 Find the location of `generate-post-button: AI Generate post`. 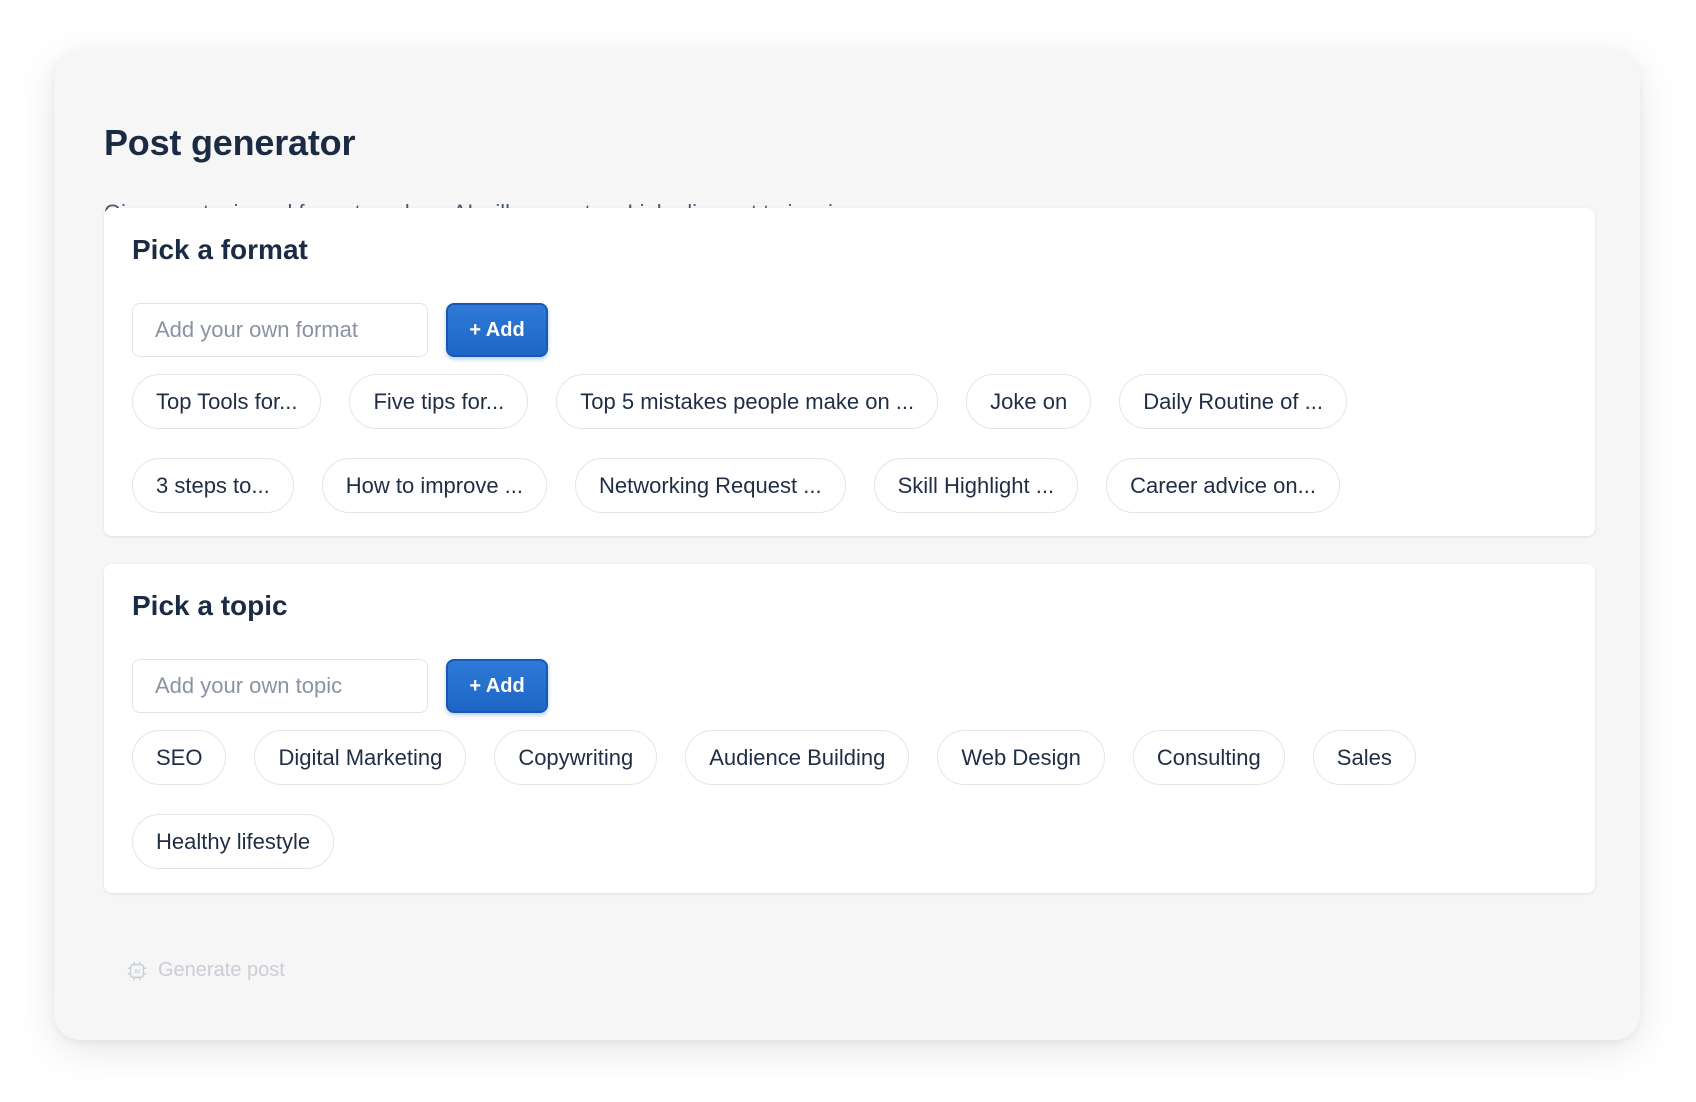

generate-post-button: AI Generate post is located at coordinates (205, 970).